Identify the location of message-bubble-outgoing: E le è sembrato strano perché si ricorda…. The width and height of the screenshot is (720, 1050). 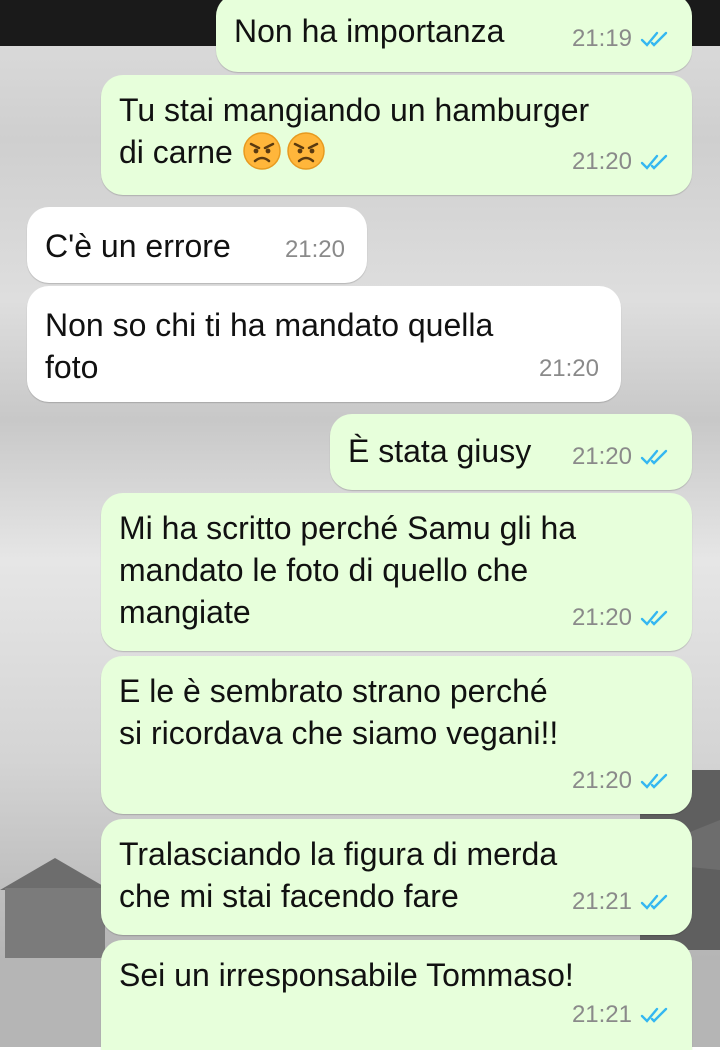
(396, 735).